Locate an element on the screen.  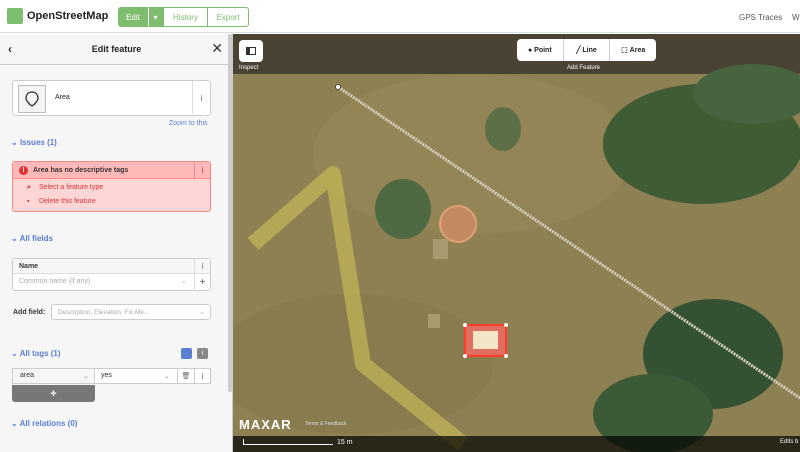
list-view-icon is located at coordinates (186, 353).